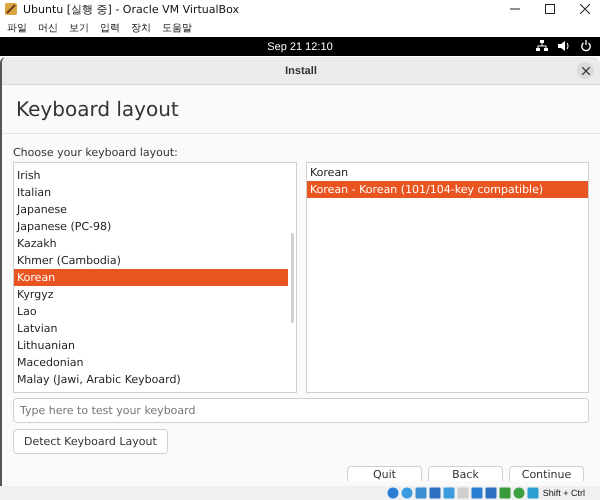 The width and height of the screenshot is (600, 500). What do you see at coordinates (550, 9) in the screenshot?
I see `maximize-icon` at bounding box center [550, 9].